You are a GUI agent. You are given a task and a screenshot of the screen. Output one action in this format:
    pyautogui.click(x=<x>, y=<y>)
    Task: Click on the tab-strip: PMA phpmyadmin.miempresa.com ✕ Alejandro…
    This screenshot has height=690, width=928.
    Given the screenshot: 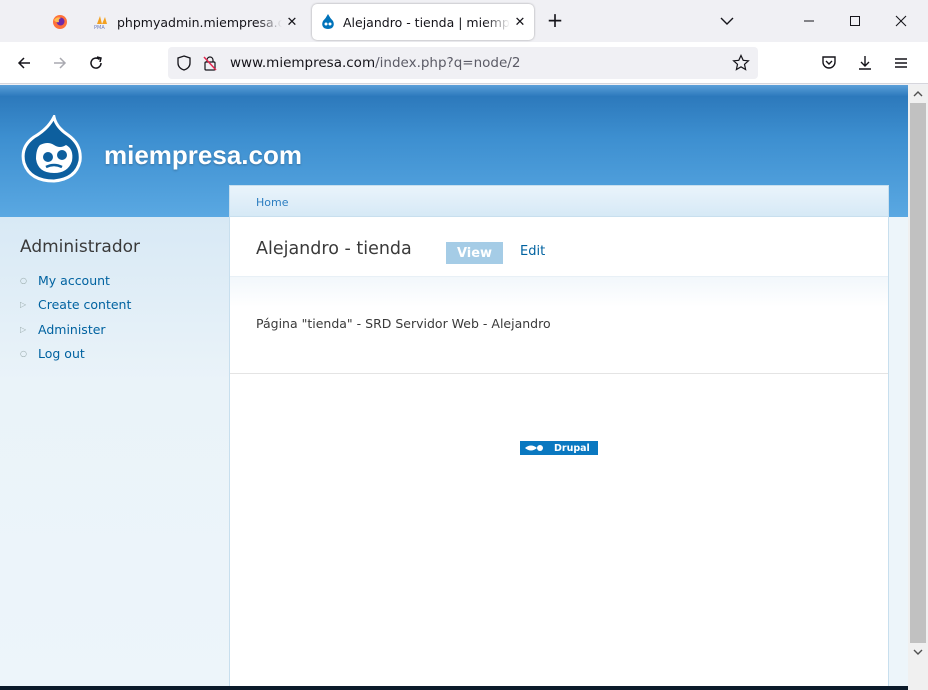 What is the action you would take?
    pyautogui.click(x=464, y=21)
    